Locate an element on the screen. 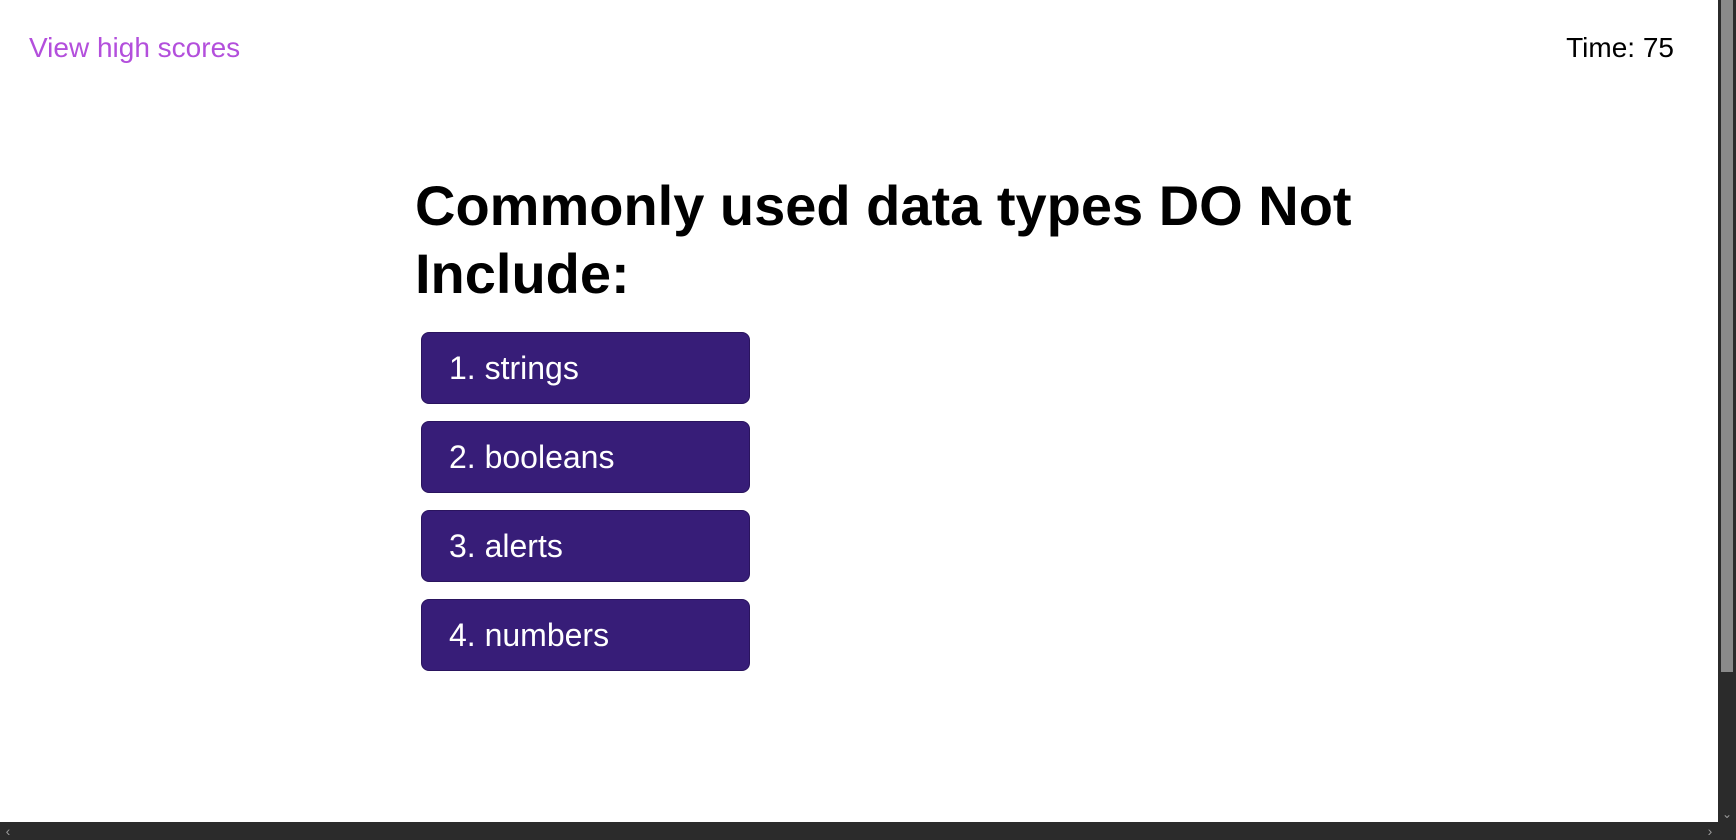 This screenshot has width=1736, height=840. timer-label: Time: is located at coordinates (1601, 47).